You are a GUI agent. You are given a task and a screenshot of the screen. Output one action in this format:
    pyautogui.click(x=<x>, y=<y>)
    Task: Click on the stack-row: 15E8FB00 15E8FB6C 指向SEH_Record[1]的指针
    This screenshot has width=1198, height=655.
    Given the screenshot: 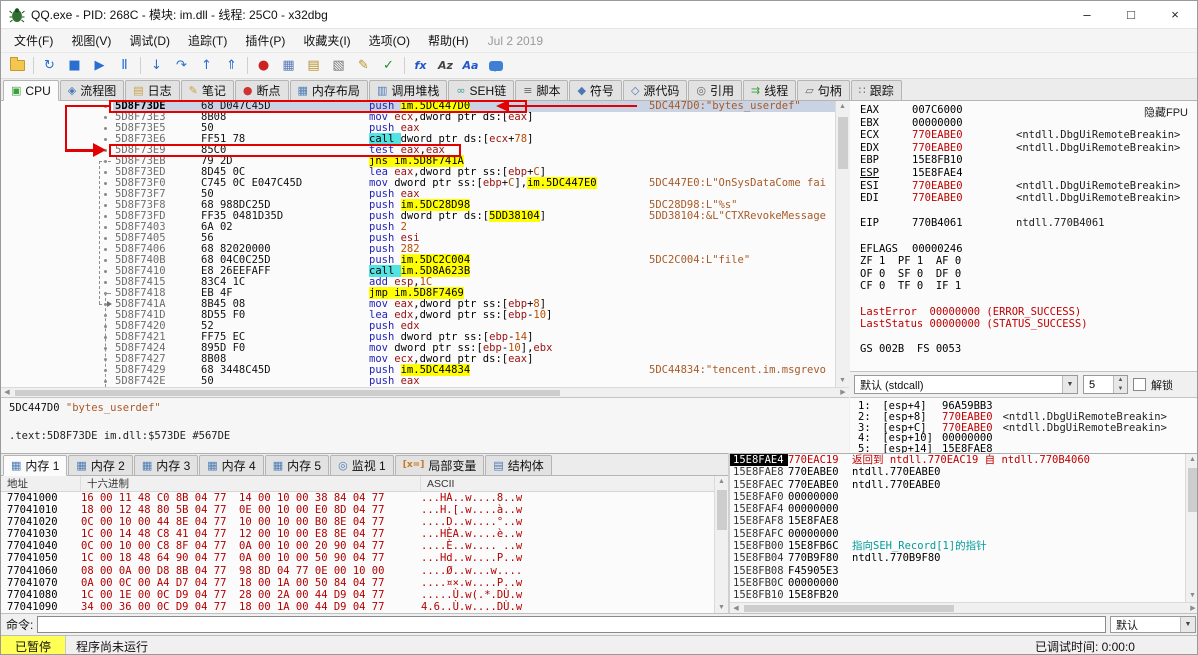 What is the action you would take?
    pyautogui.click(x=957, y=546)
    